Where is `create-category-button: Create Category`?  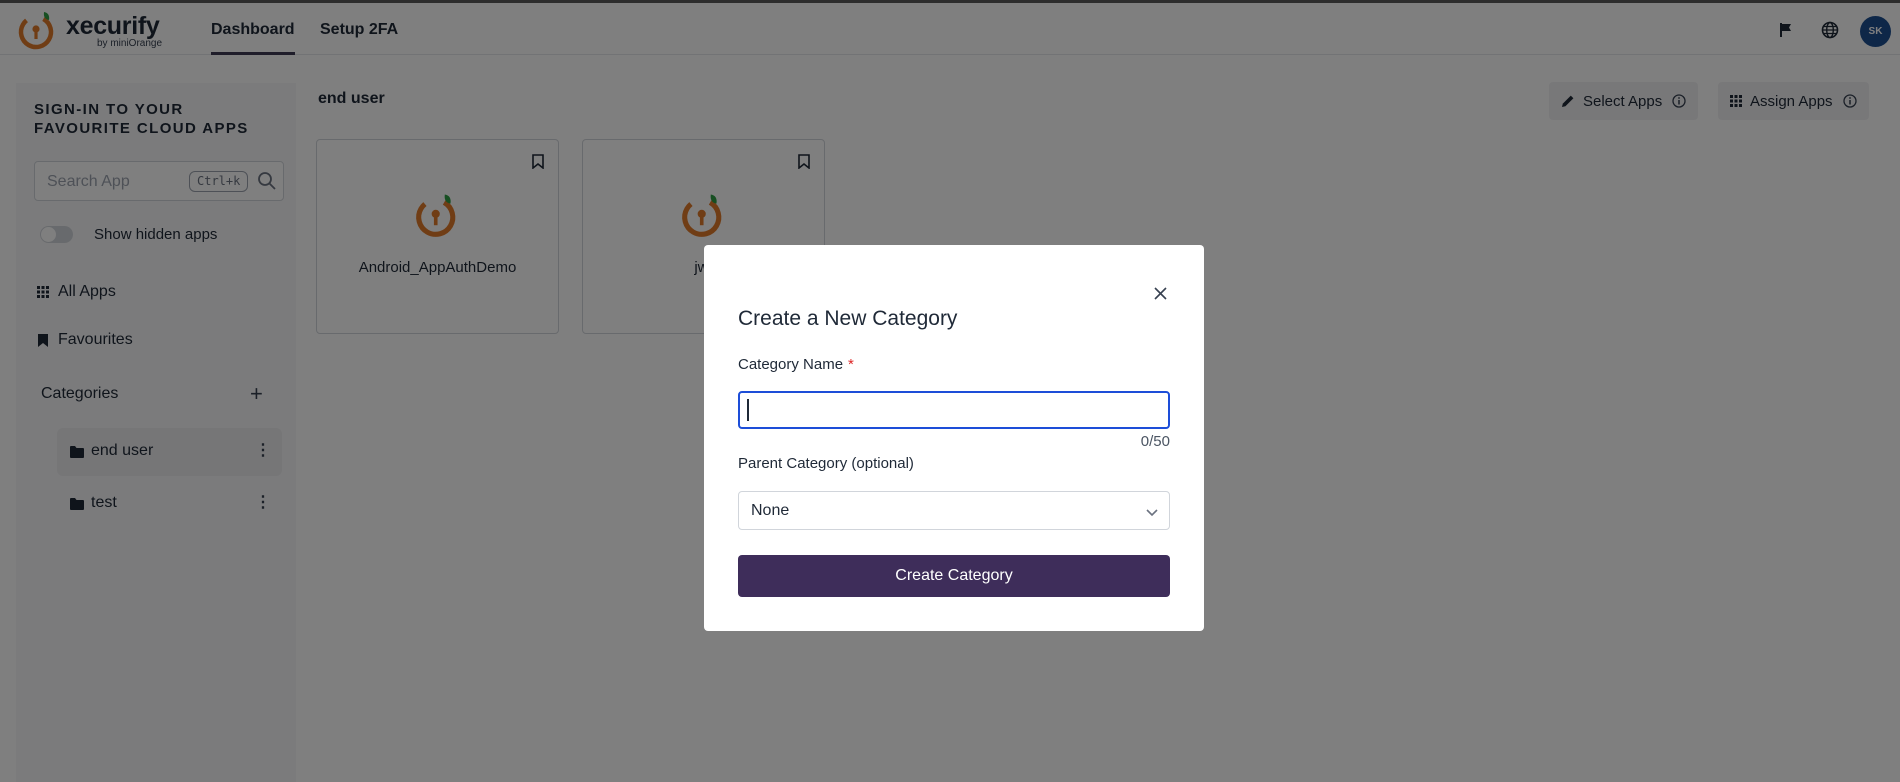
create-category-button: Create Category is located at coordinates (954, 576).